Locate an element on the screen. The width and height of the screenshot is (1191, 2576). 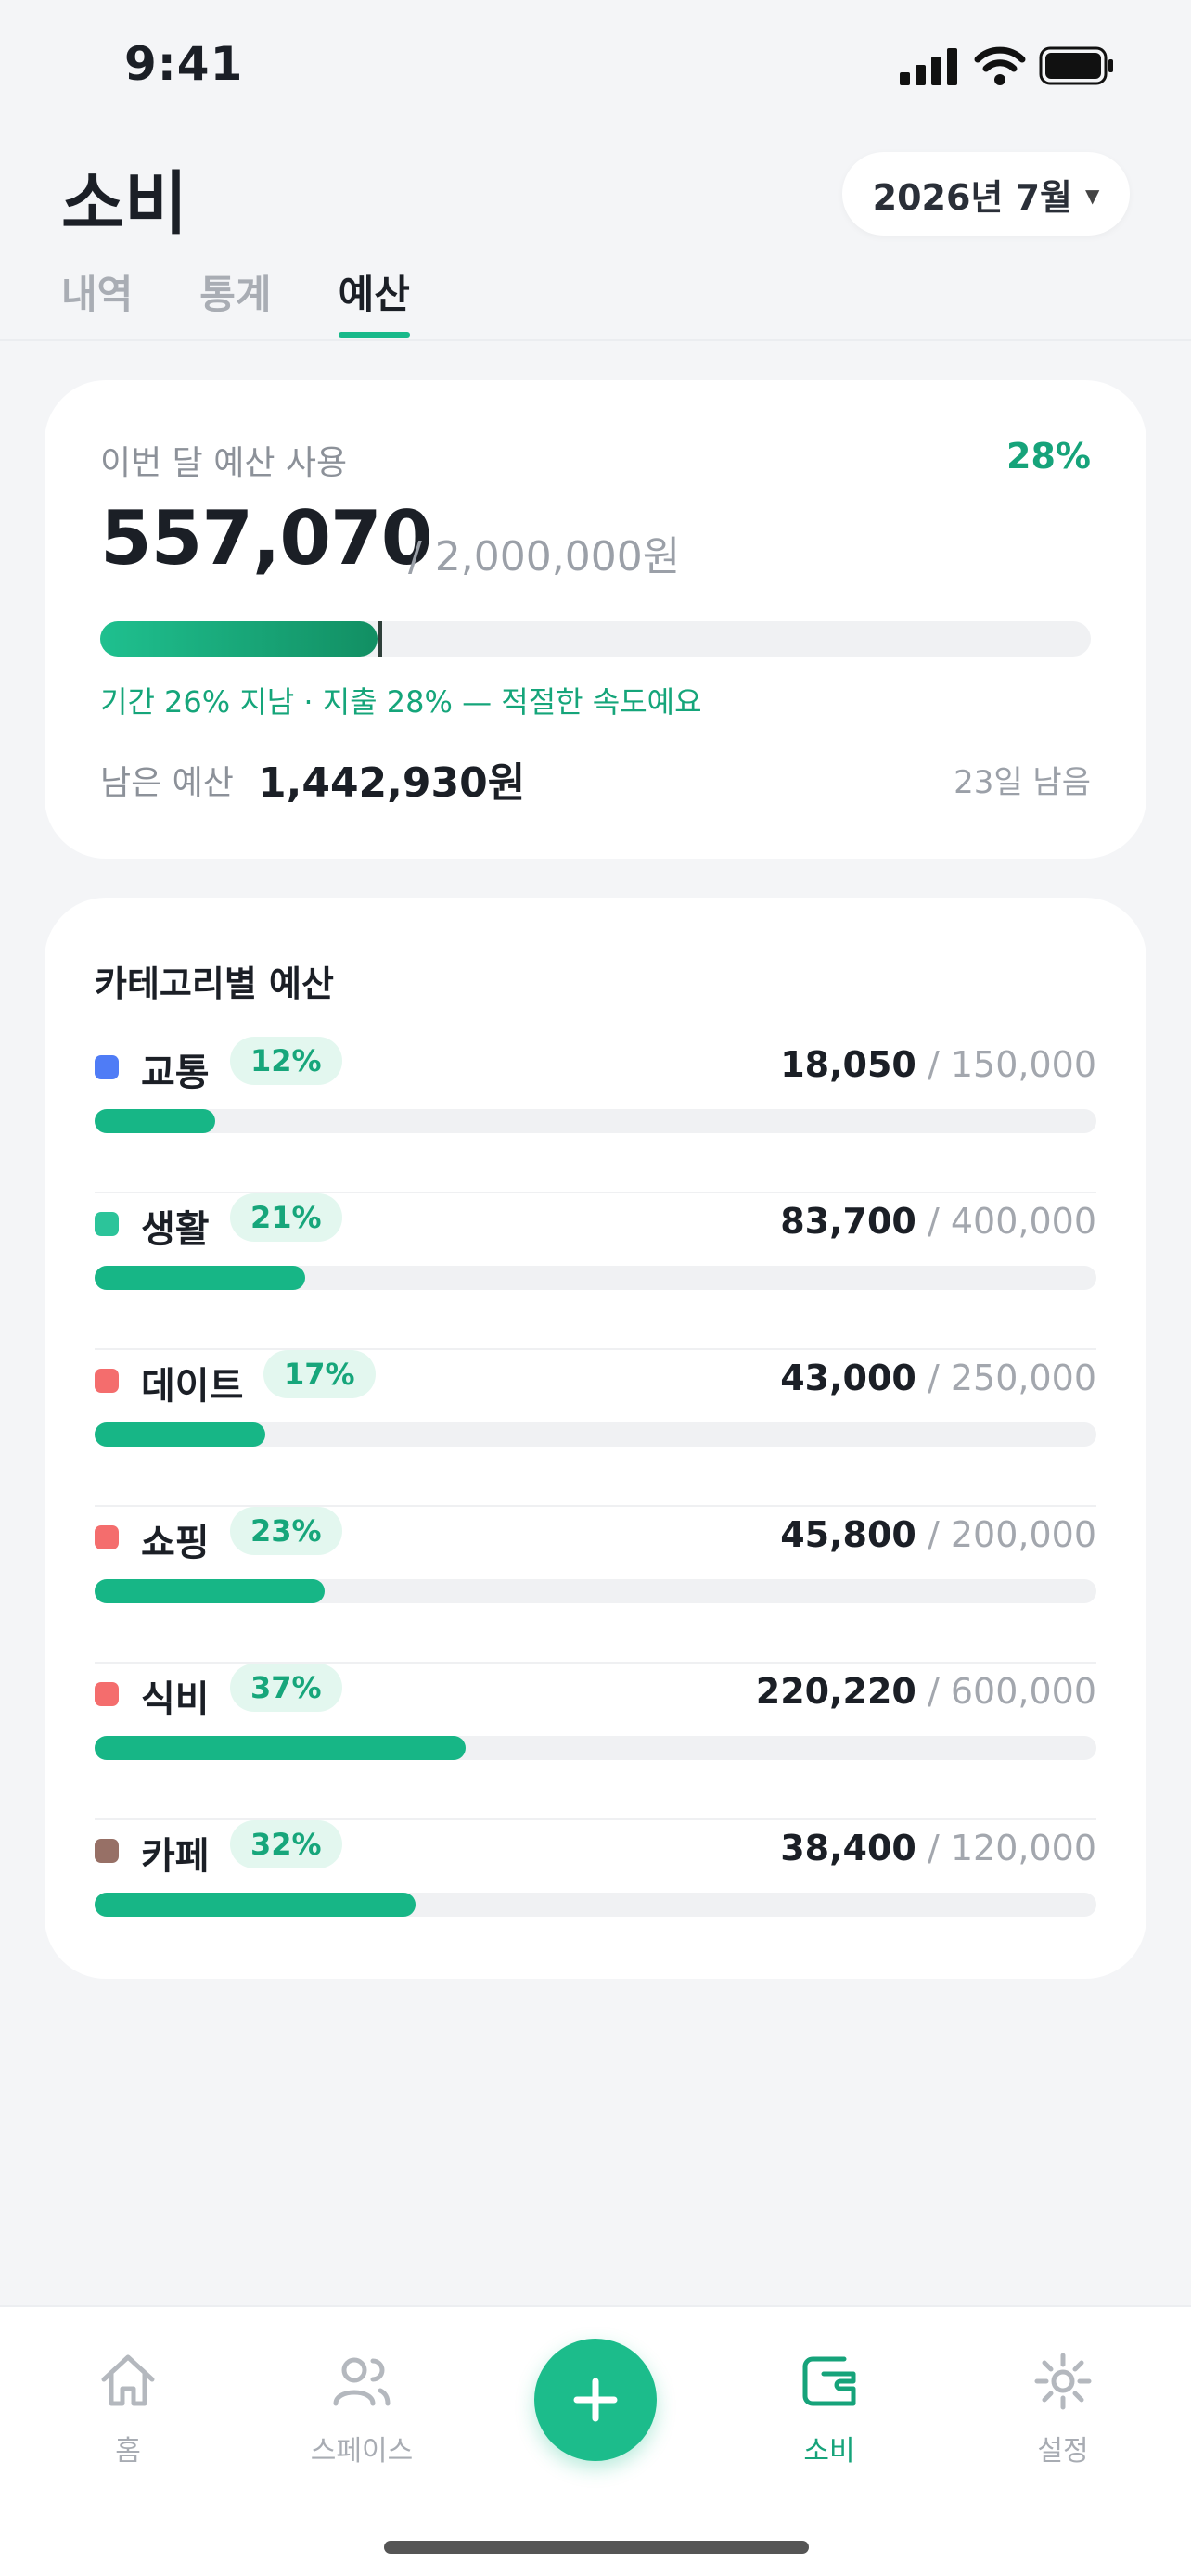
nav-settings-label: 설정 is located at coordinates (1063, 2451).